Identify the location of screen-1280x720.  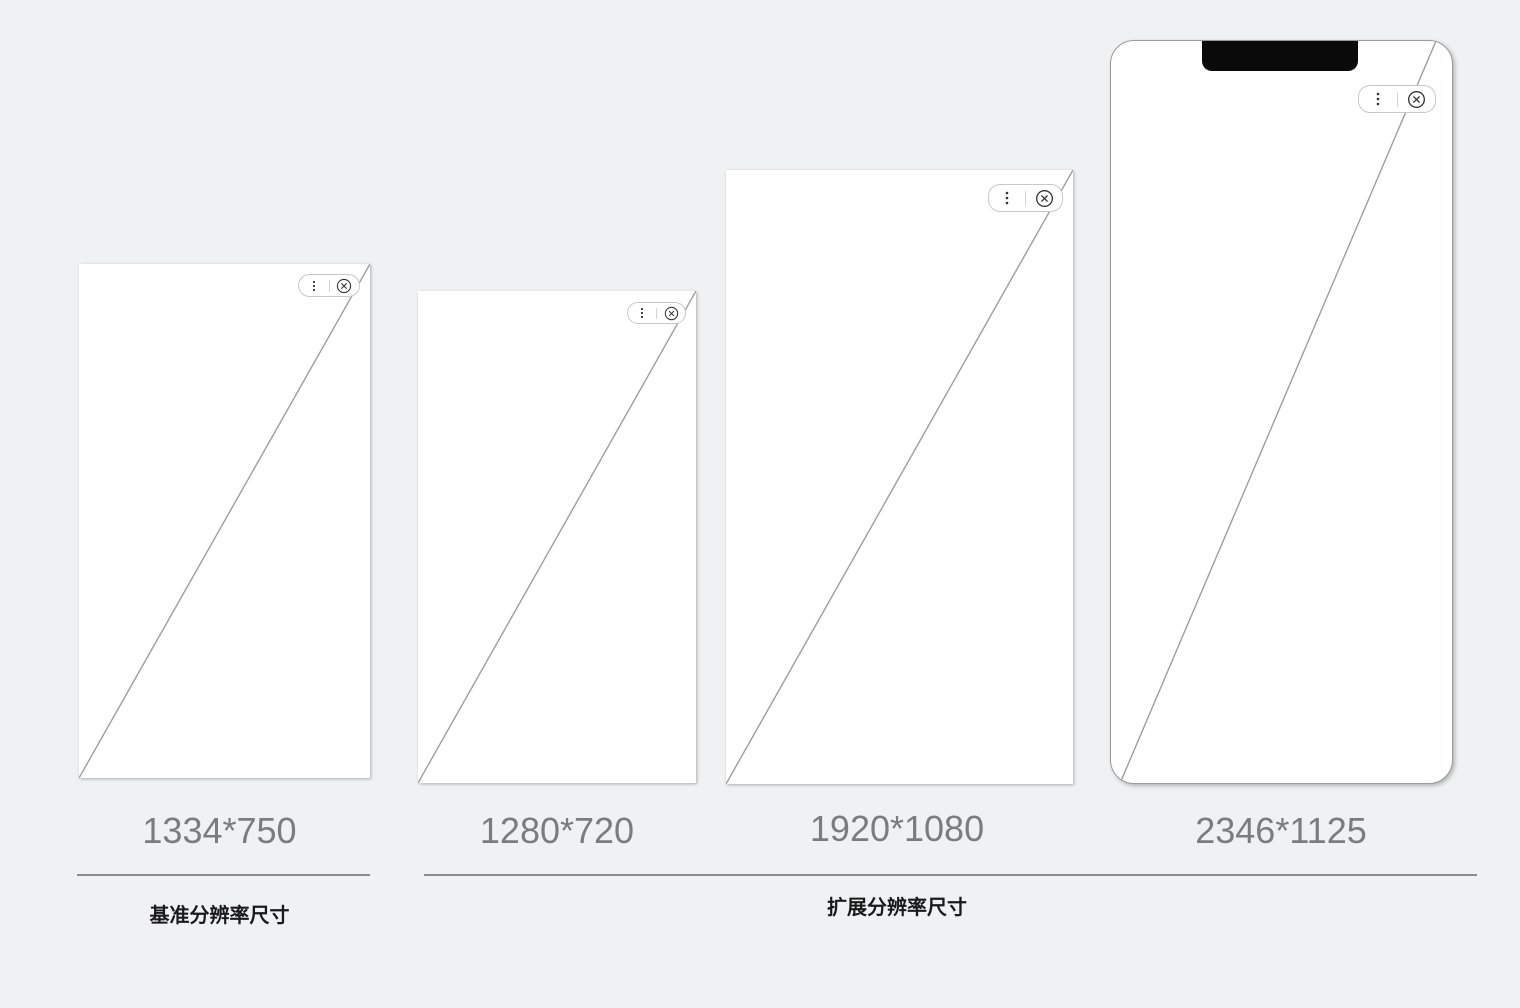
(557, 537).